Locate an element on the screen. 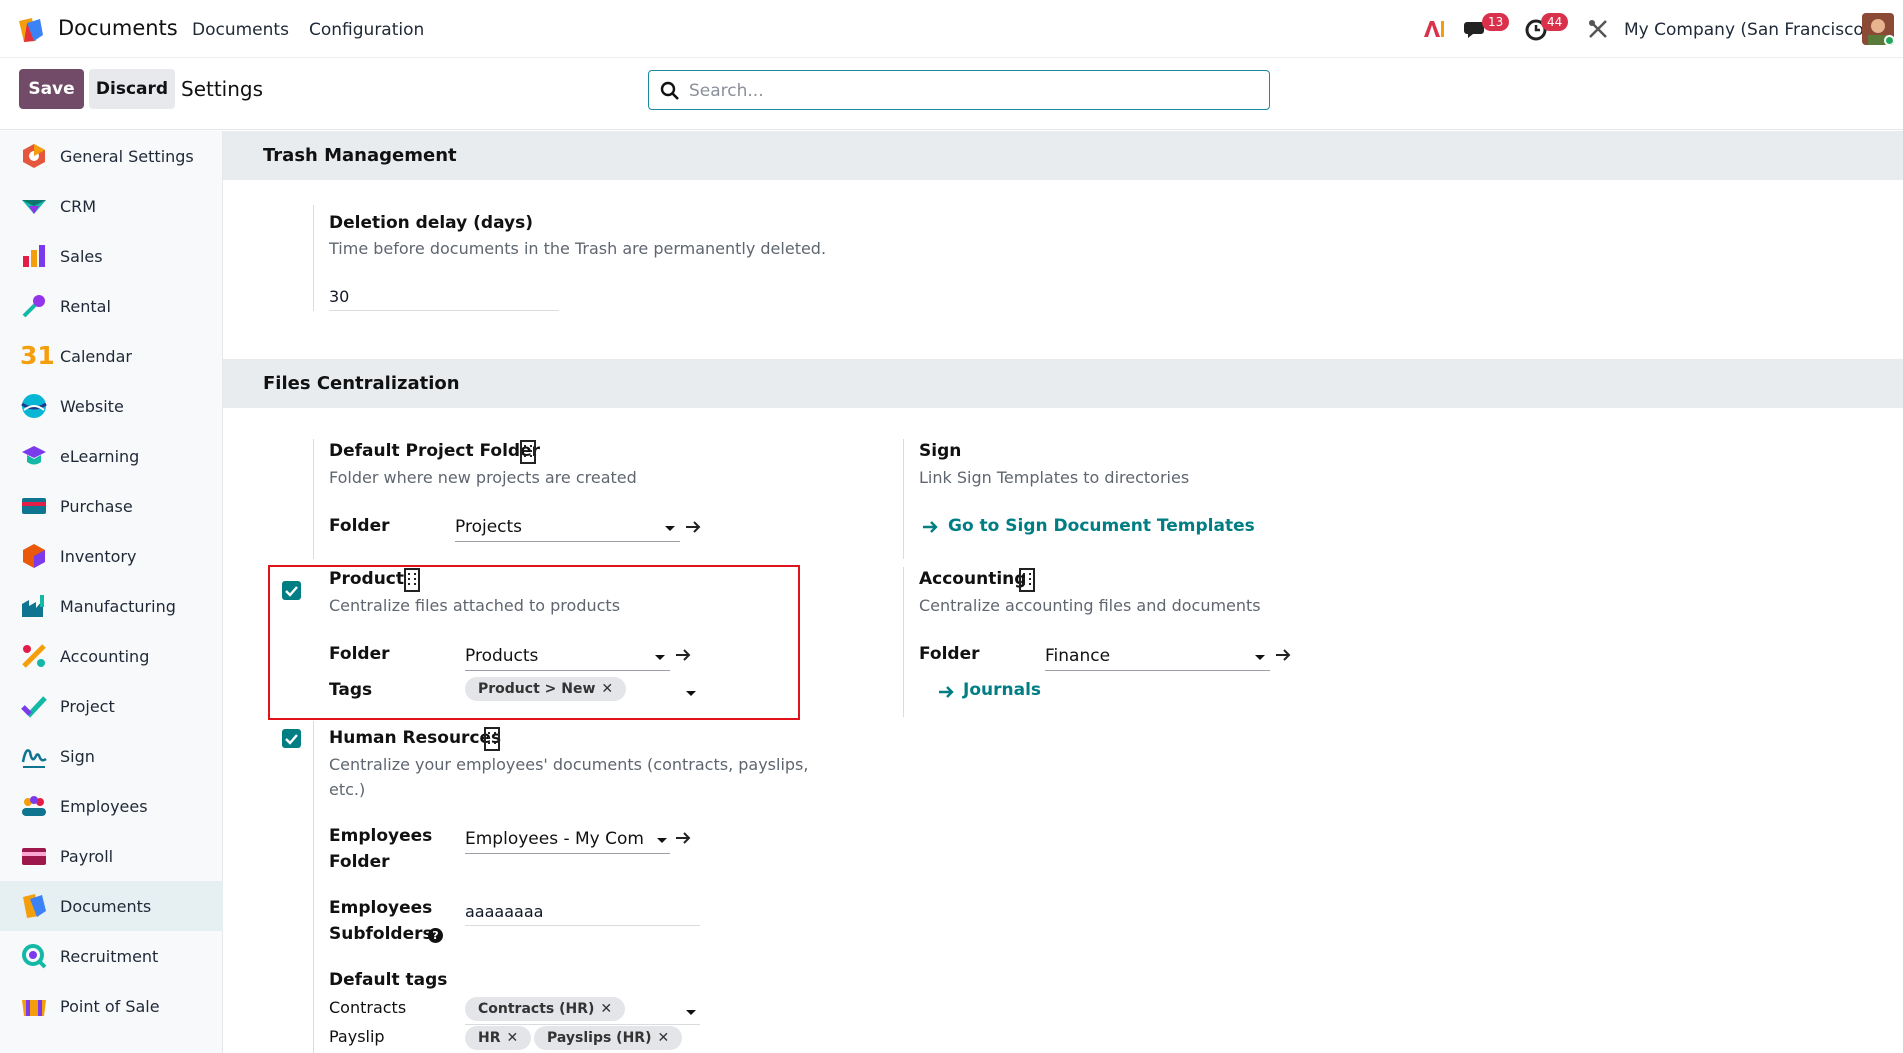 This screenshot has width=1903, height=1053. hr-desc-continued: etc.) is located at coordinates (347, 789).